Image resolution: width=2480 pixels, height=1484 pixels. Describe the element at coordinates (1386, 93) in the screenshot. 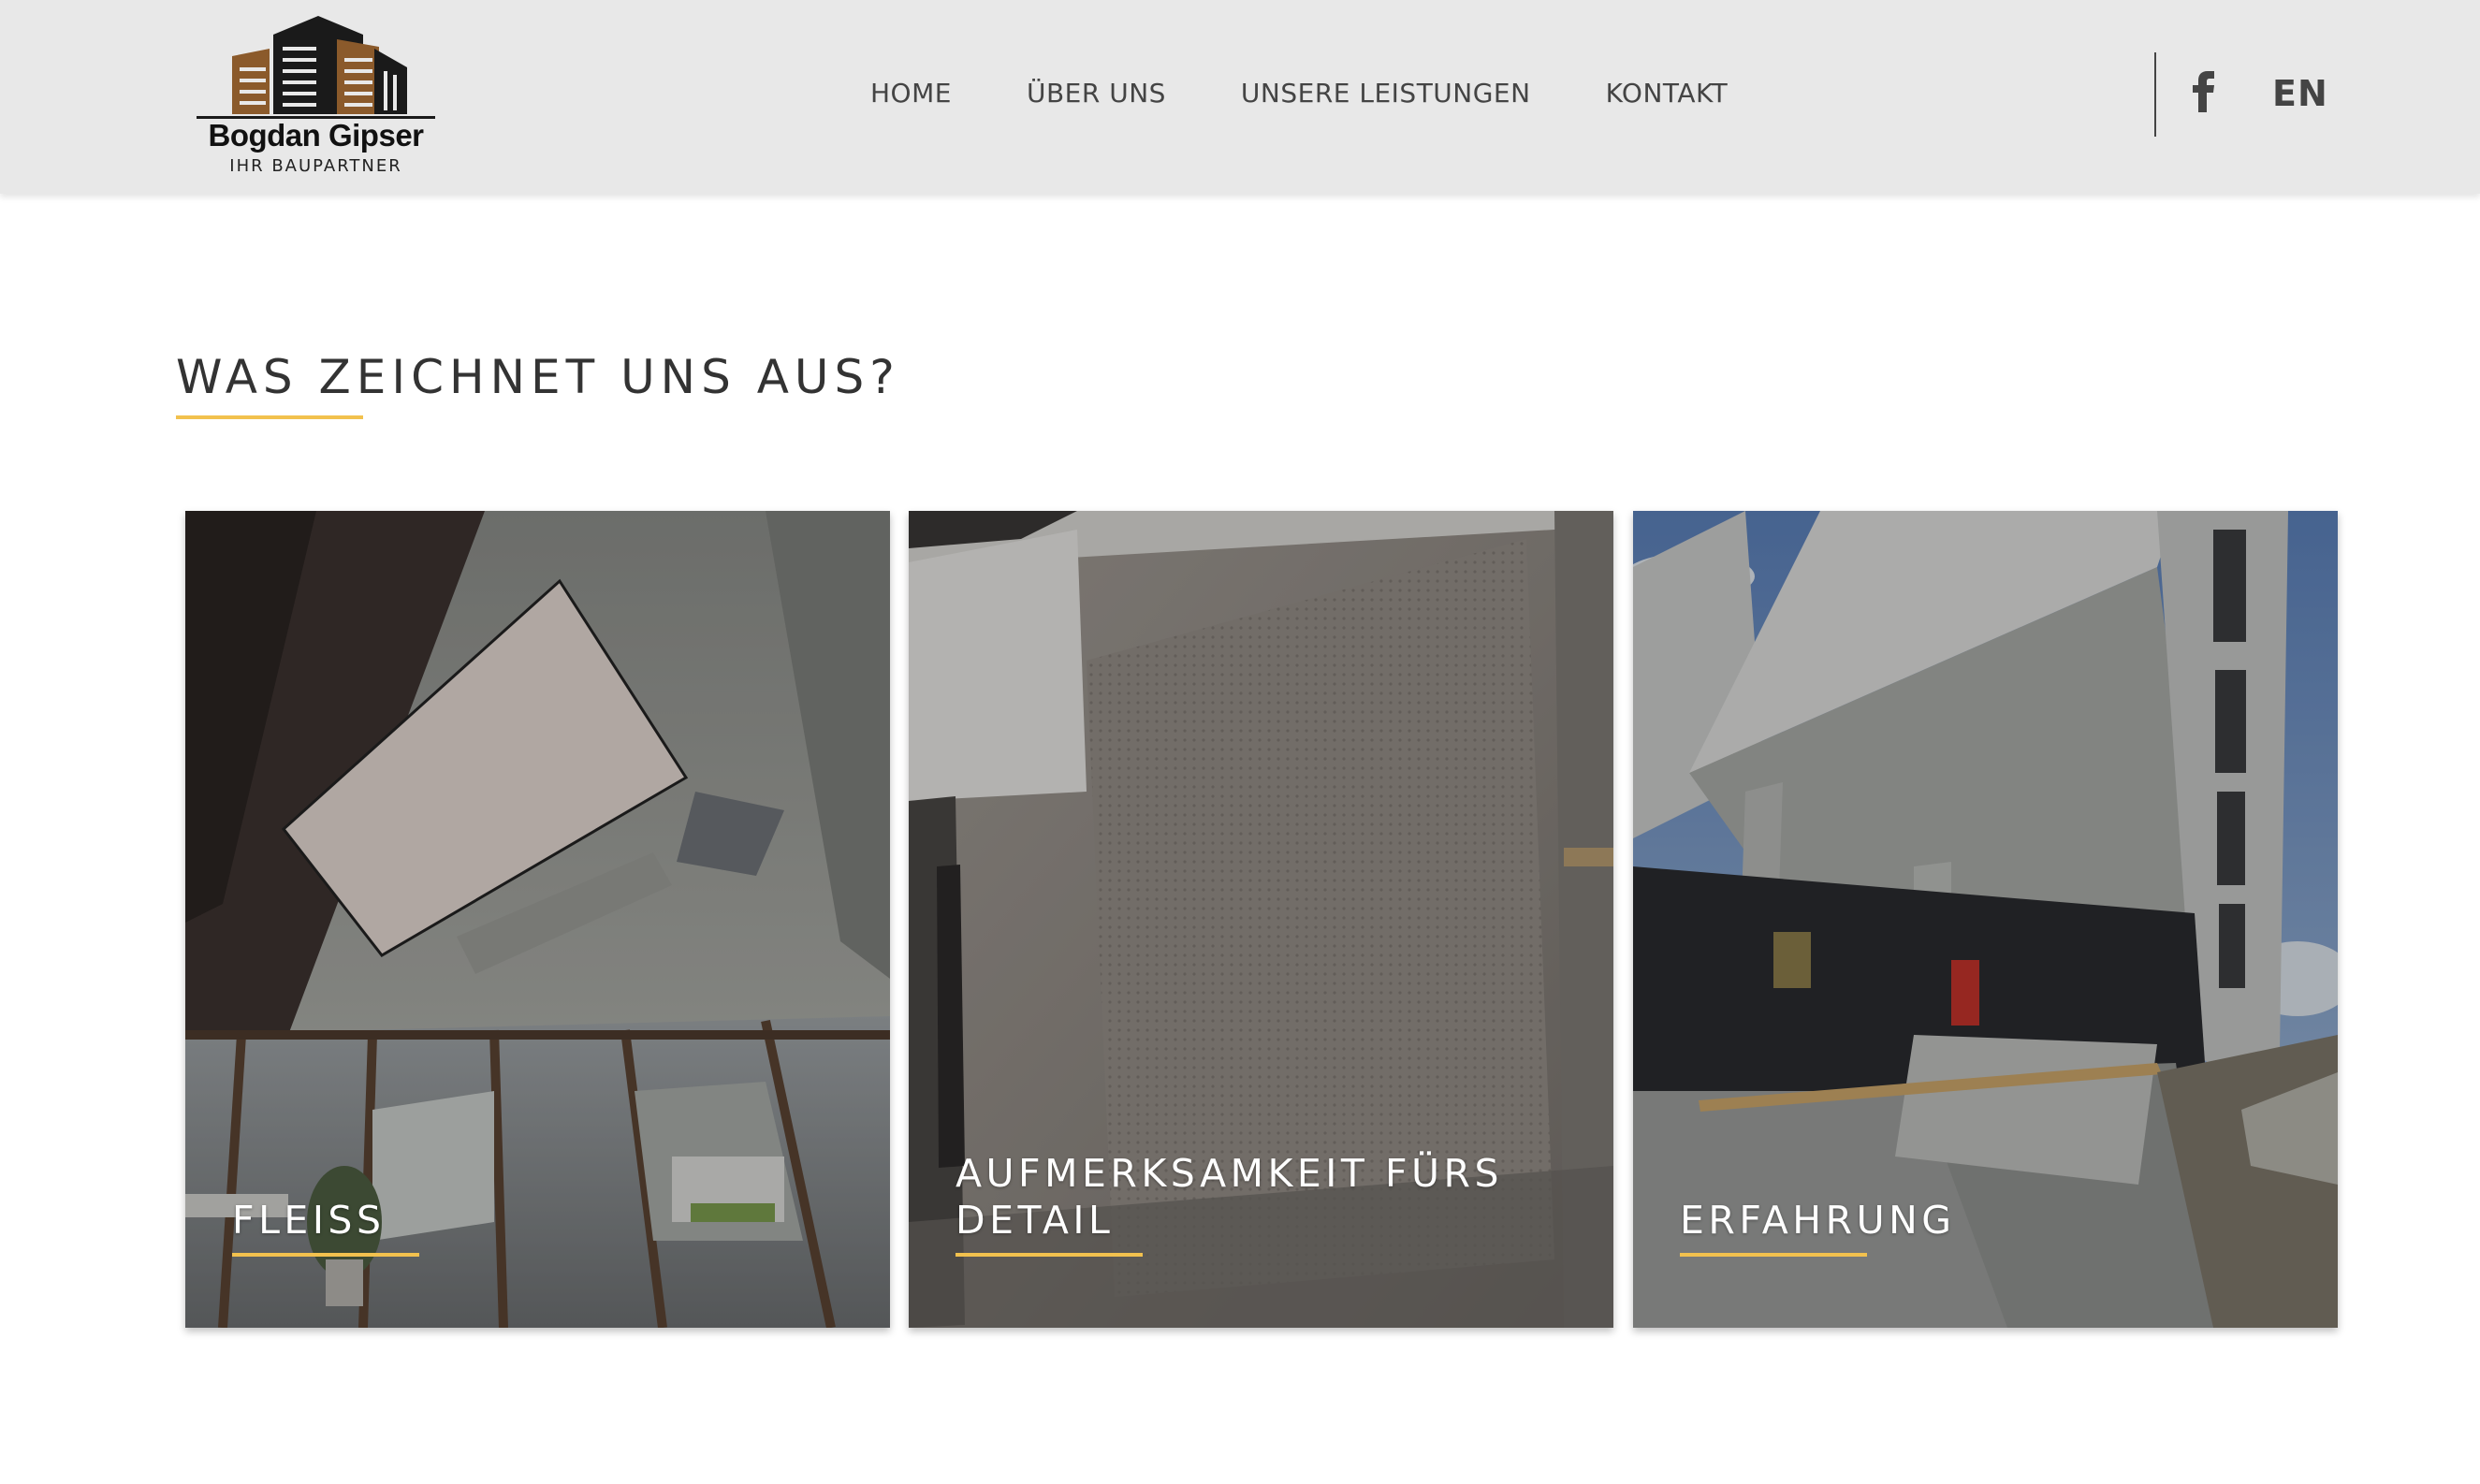

I see `nav-item-unsere-leistungen: UNSERE LEISTUNGEN` at that location.